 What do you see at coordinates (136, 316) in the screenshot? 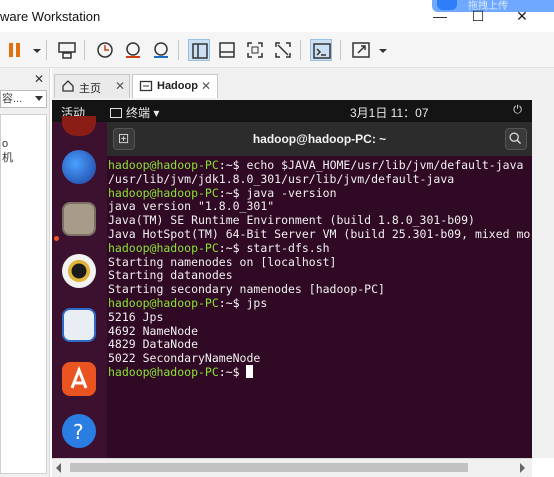
I see `terminal-output-line: 5216 Jps` at bounding box center [136, 316].